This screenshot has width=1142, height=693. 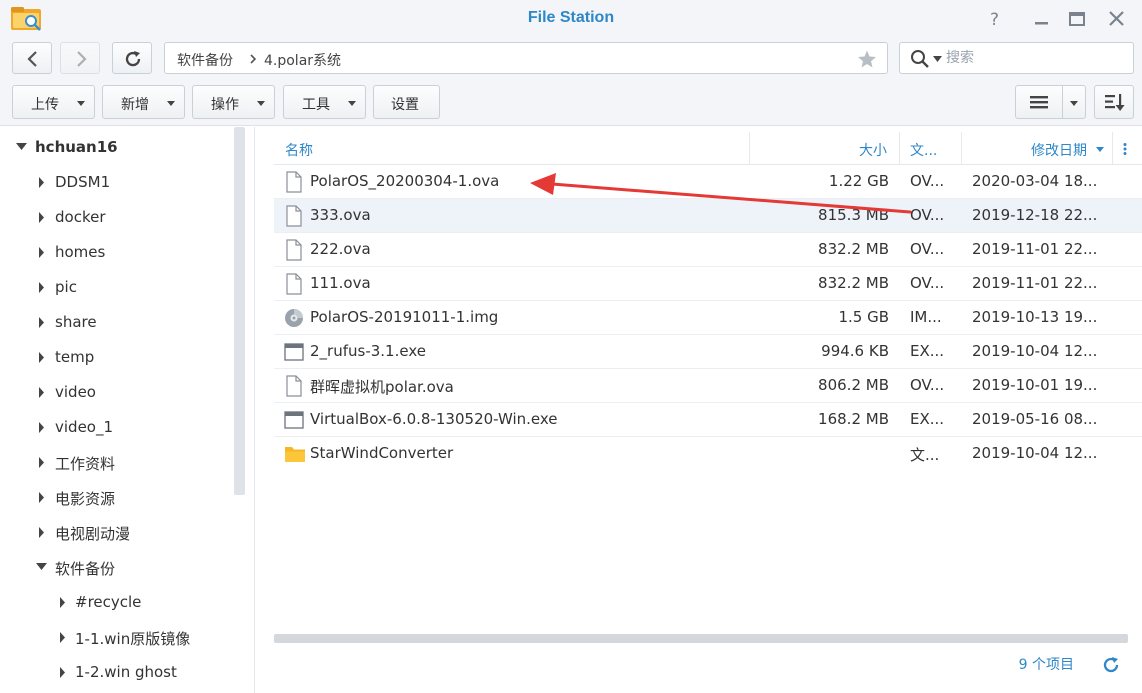 I want to click on item-count: 9 个项目, so click(x=1046, y=665).